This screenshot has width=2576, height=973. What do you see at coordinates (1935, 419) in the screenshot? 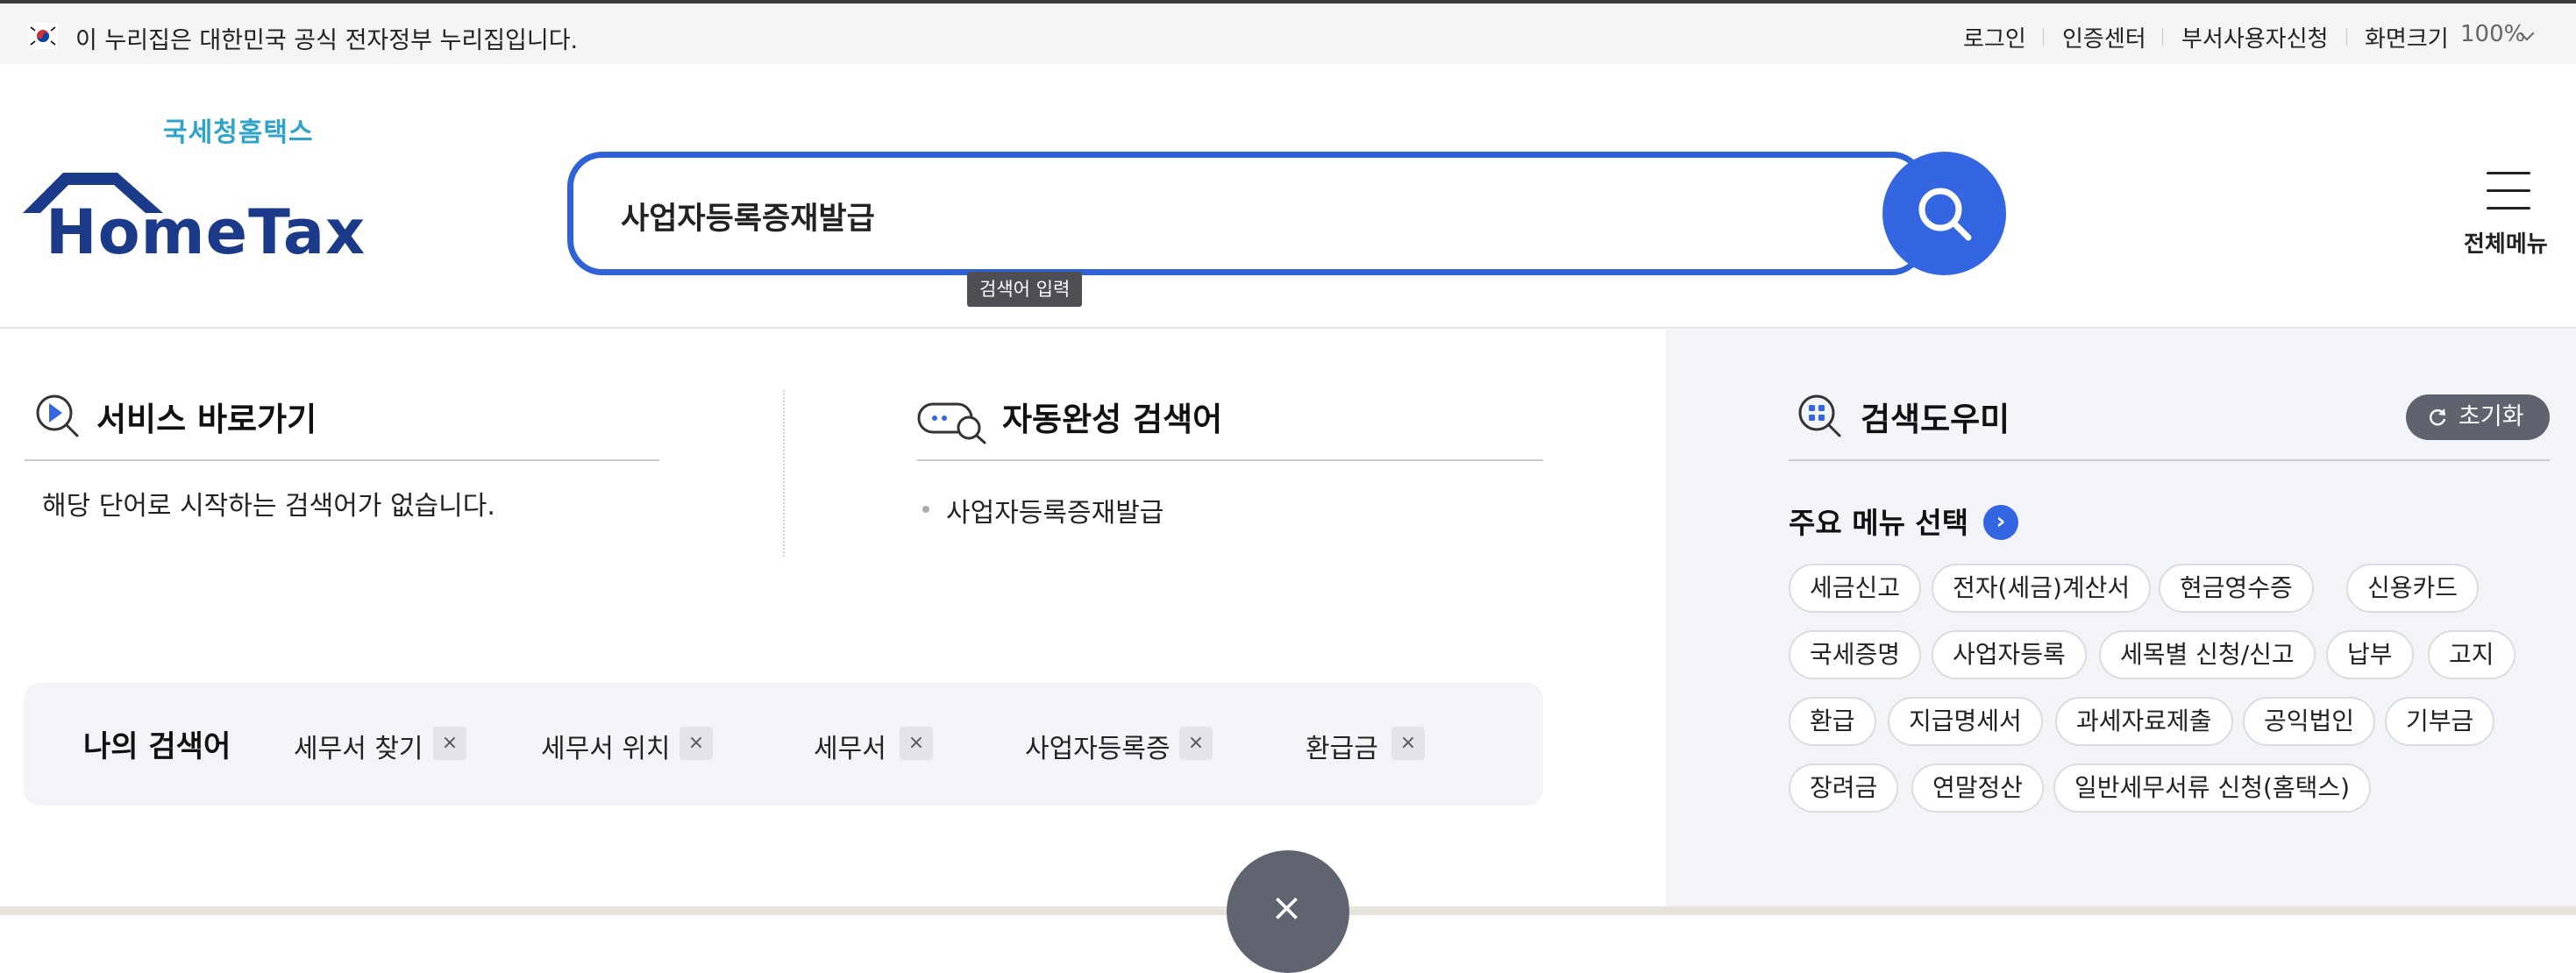
I see `search-helper-title: 검색도우미` at bounding box center [1935, 419].